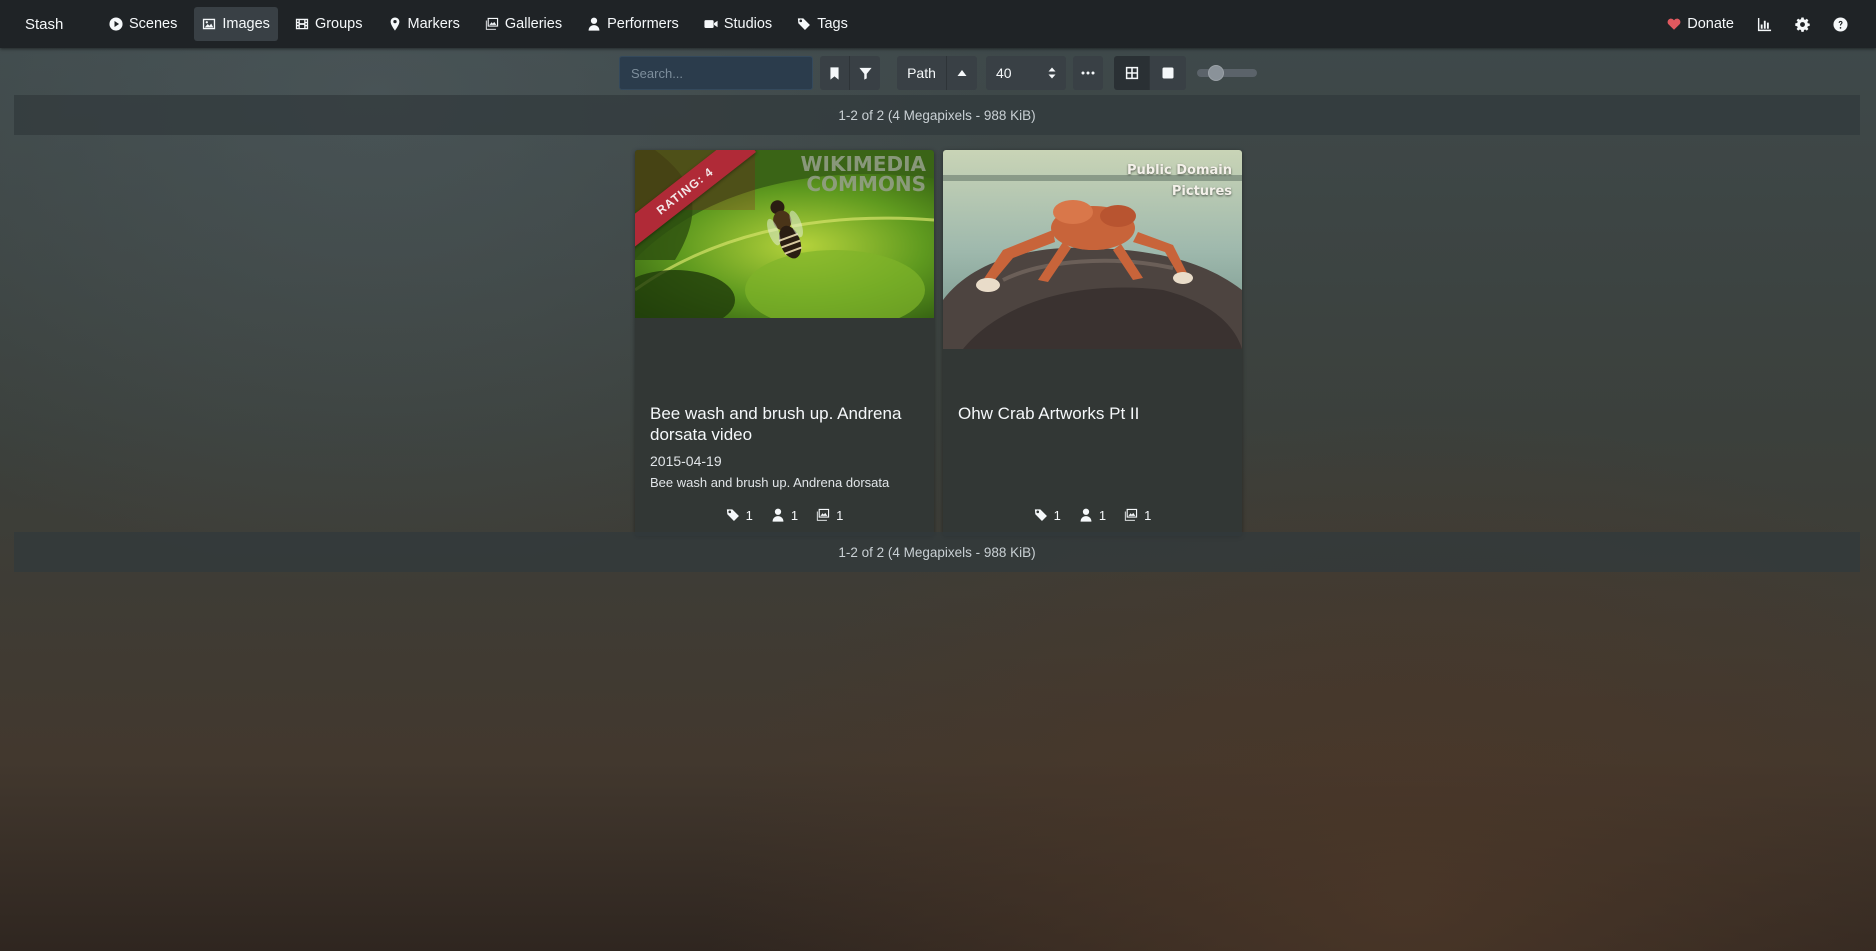  I want to click on grid-icon, so click(1131, 73).